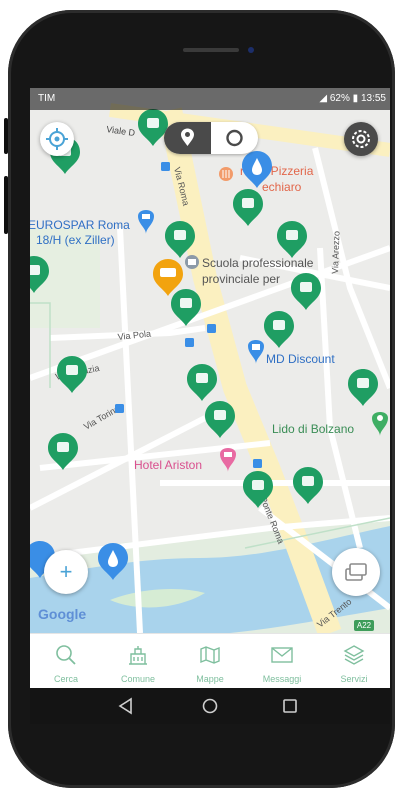 This screenshot has width=403, height=795. I want to click on place-label-md-discount: MD Discount, so click(300, 359).